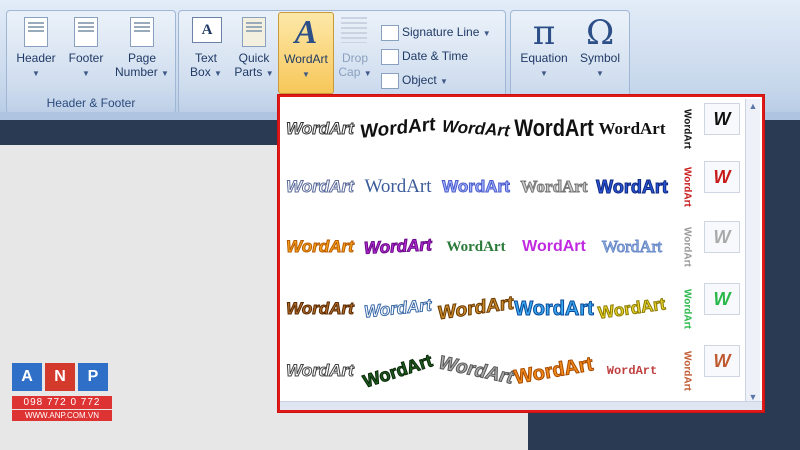 The height and width of the screenshot is (450, 800). Describe the element at coordinates (36, 32) in the screenshot. I see `header-icon` at that location.